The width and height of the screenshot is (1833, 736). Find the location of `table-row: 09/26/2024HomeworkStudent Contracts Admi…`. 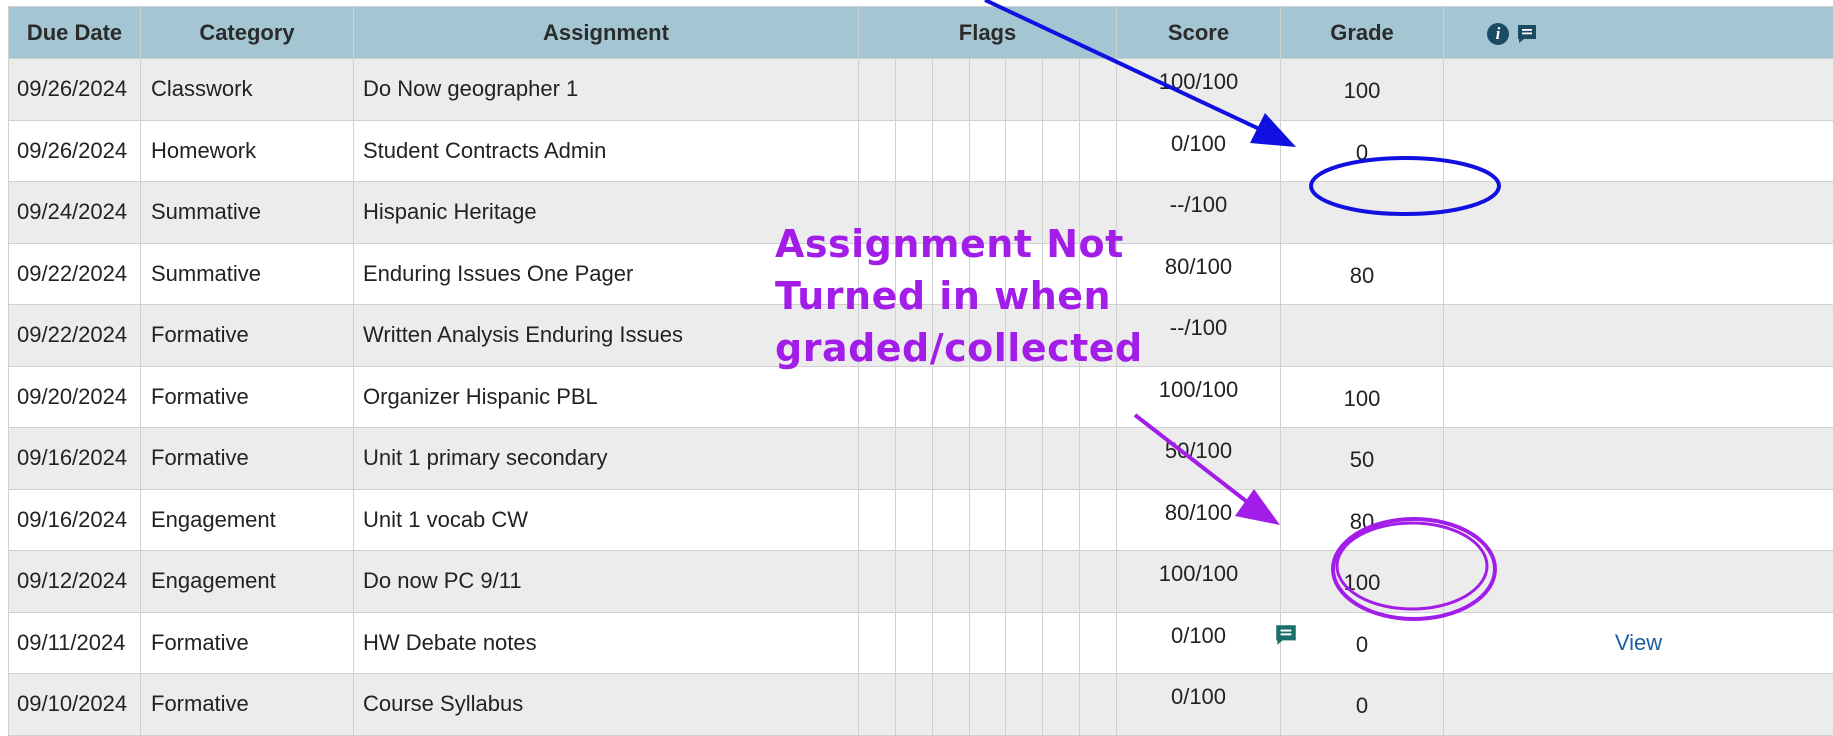

table-row: 09/26/2024HomeworkStudent Contracts Admi… is located at coordinates (921, 151).